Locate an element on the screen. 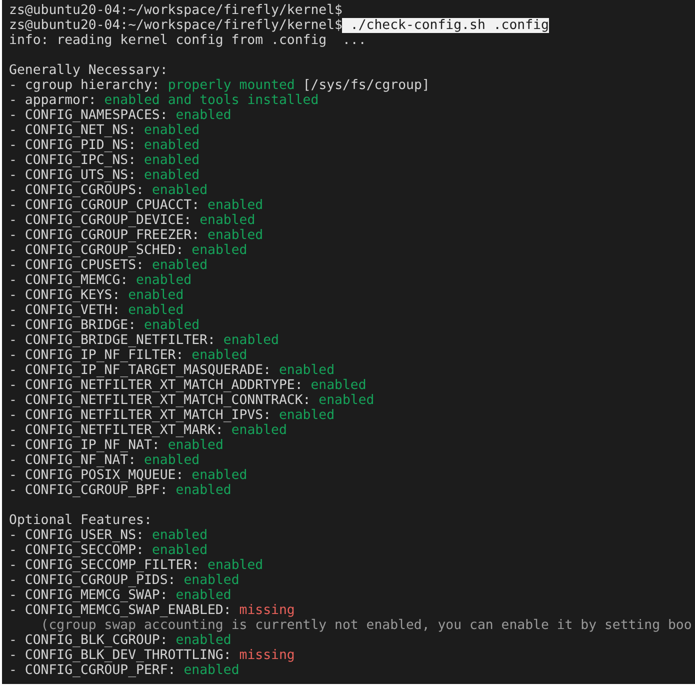  path-text: [/sys/fs/cgroup] is located at coordinates (366, 85).